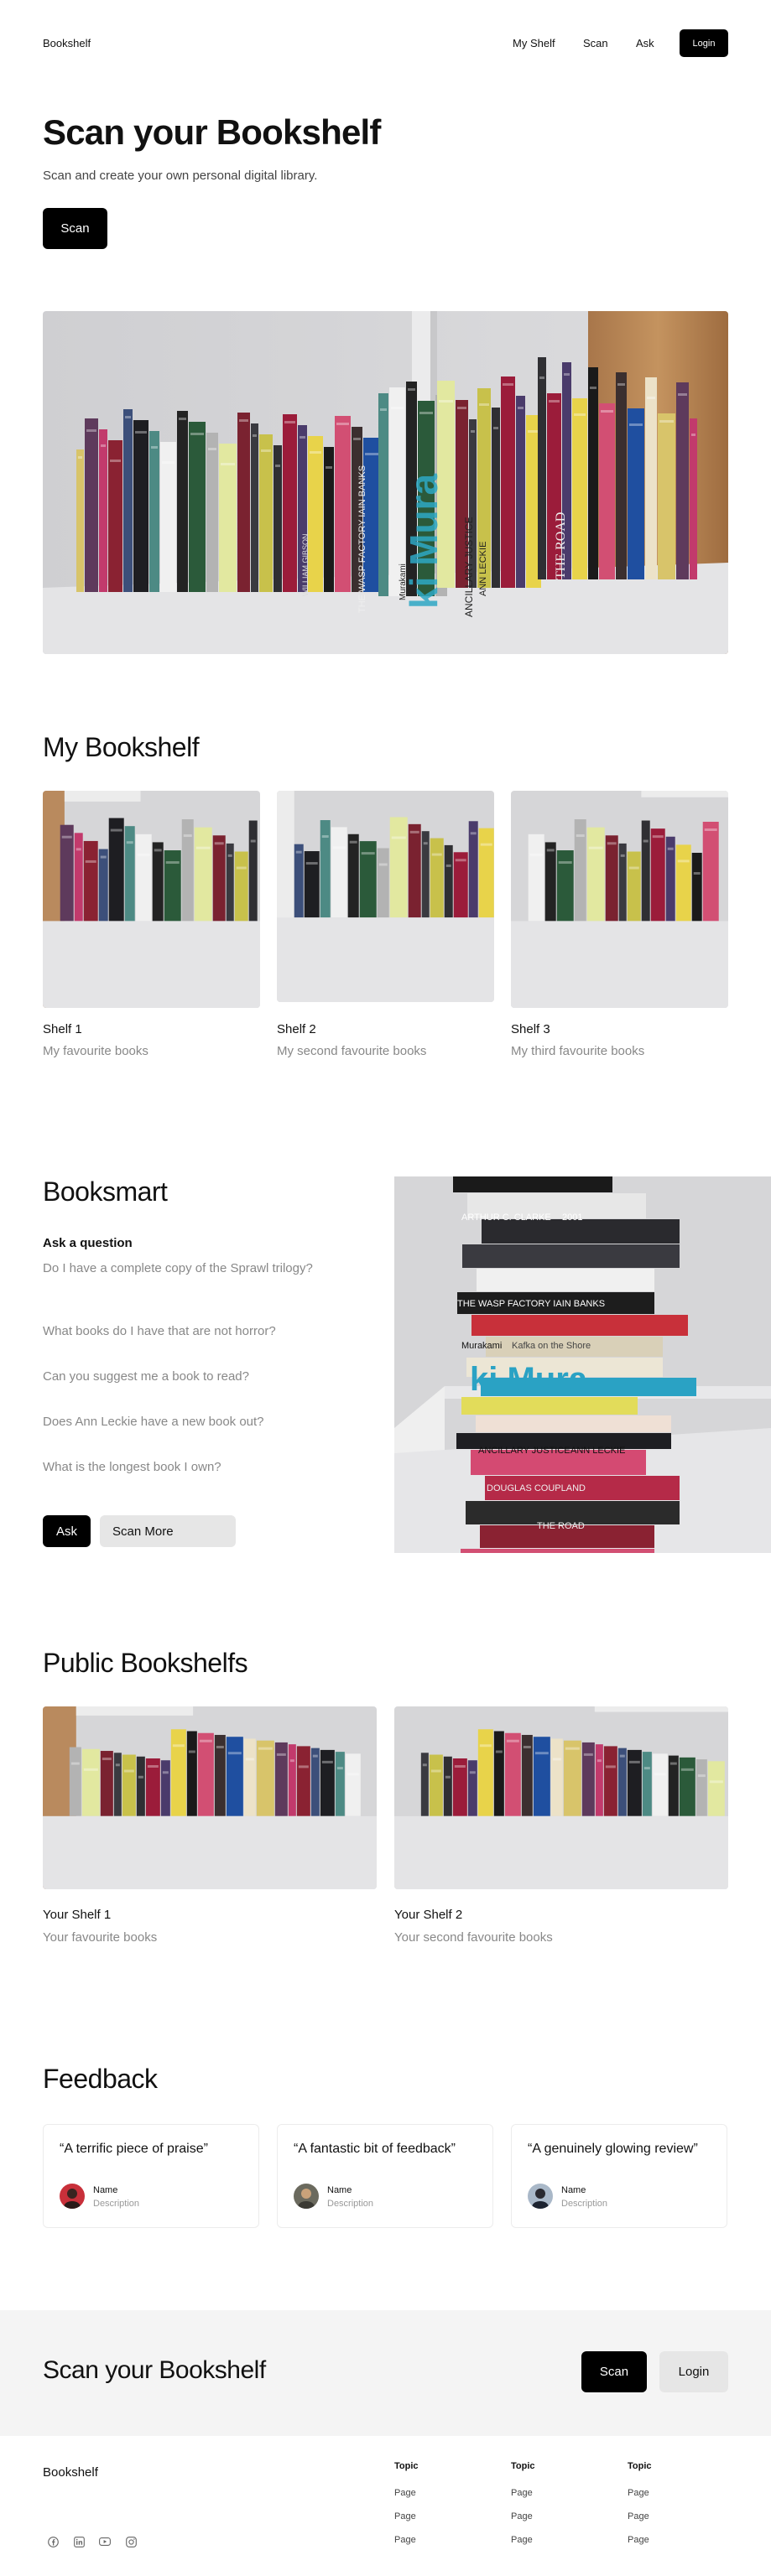  What do you see at coordinates (362, 539) in the screenshot?
I see `spine-wasp-factory: THE WASP FACTORY IAIN BANKS` at bounding box center [362, 539].